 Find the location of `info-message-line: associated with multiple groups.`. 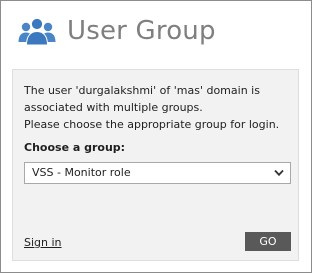

info-message-line: associated with multiple groups. is located at coordinates (113, 107).